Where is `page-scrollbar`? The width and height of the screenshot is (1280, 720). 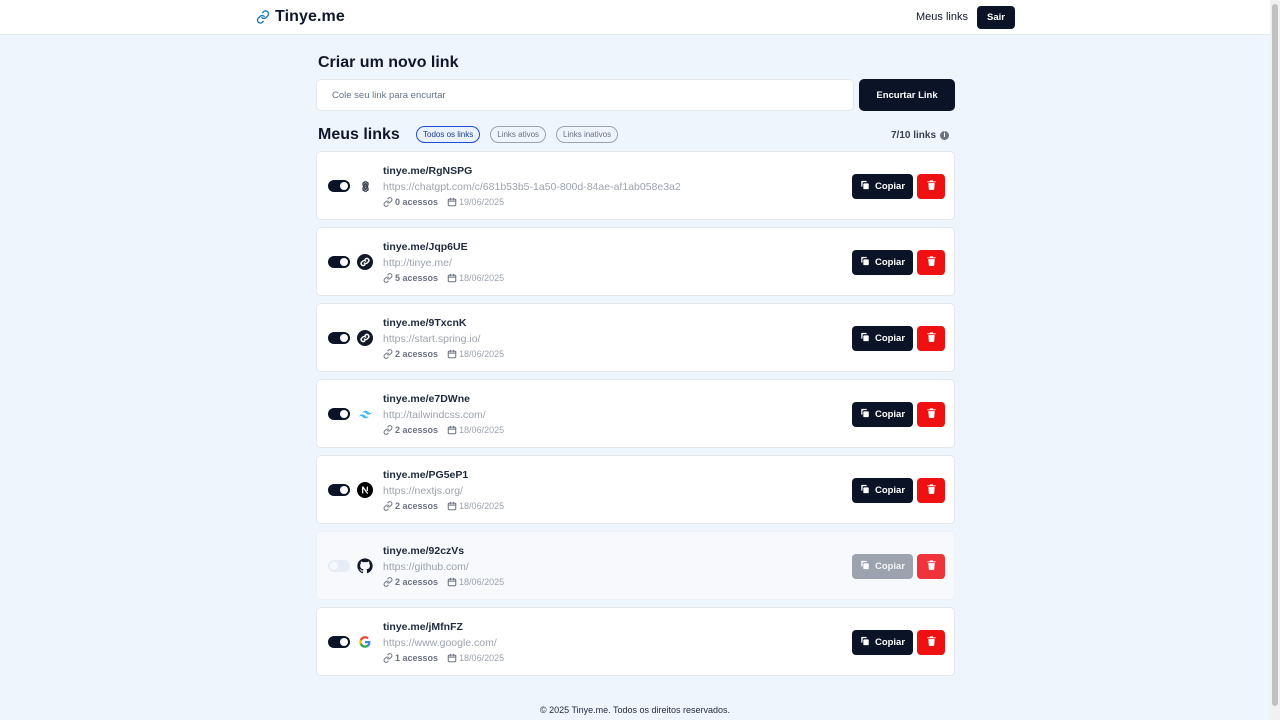 page-scrollbar is located at coordinates (1275, 360).